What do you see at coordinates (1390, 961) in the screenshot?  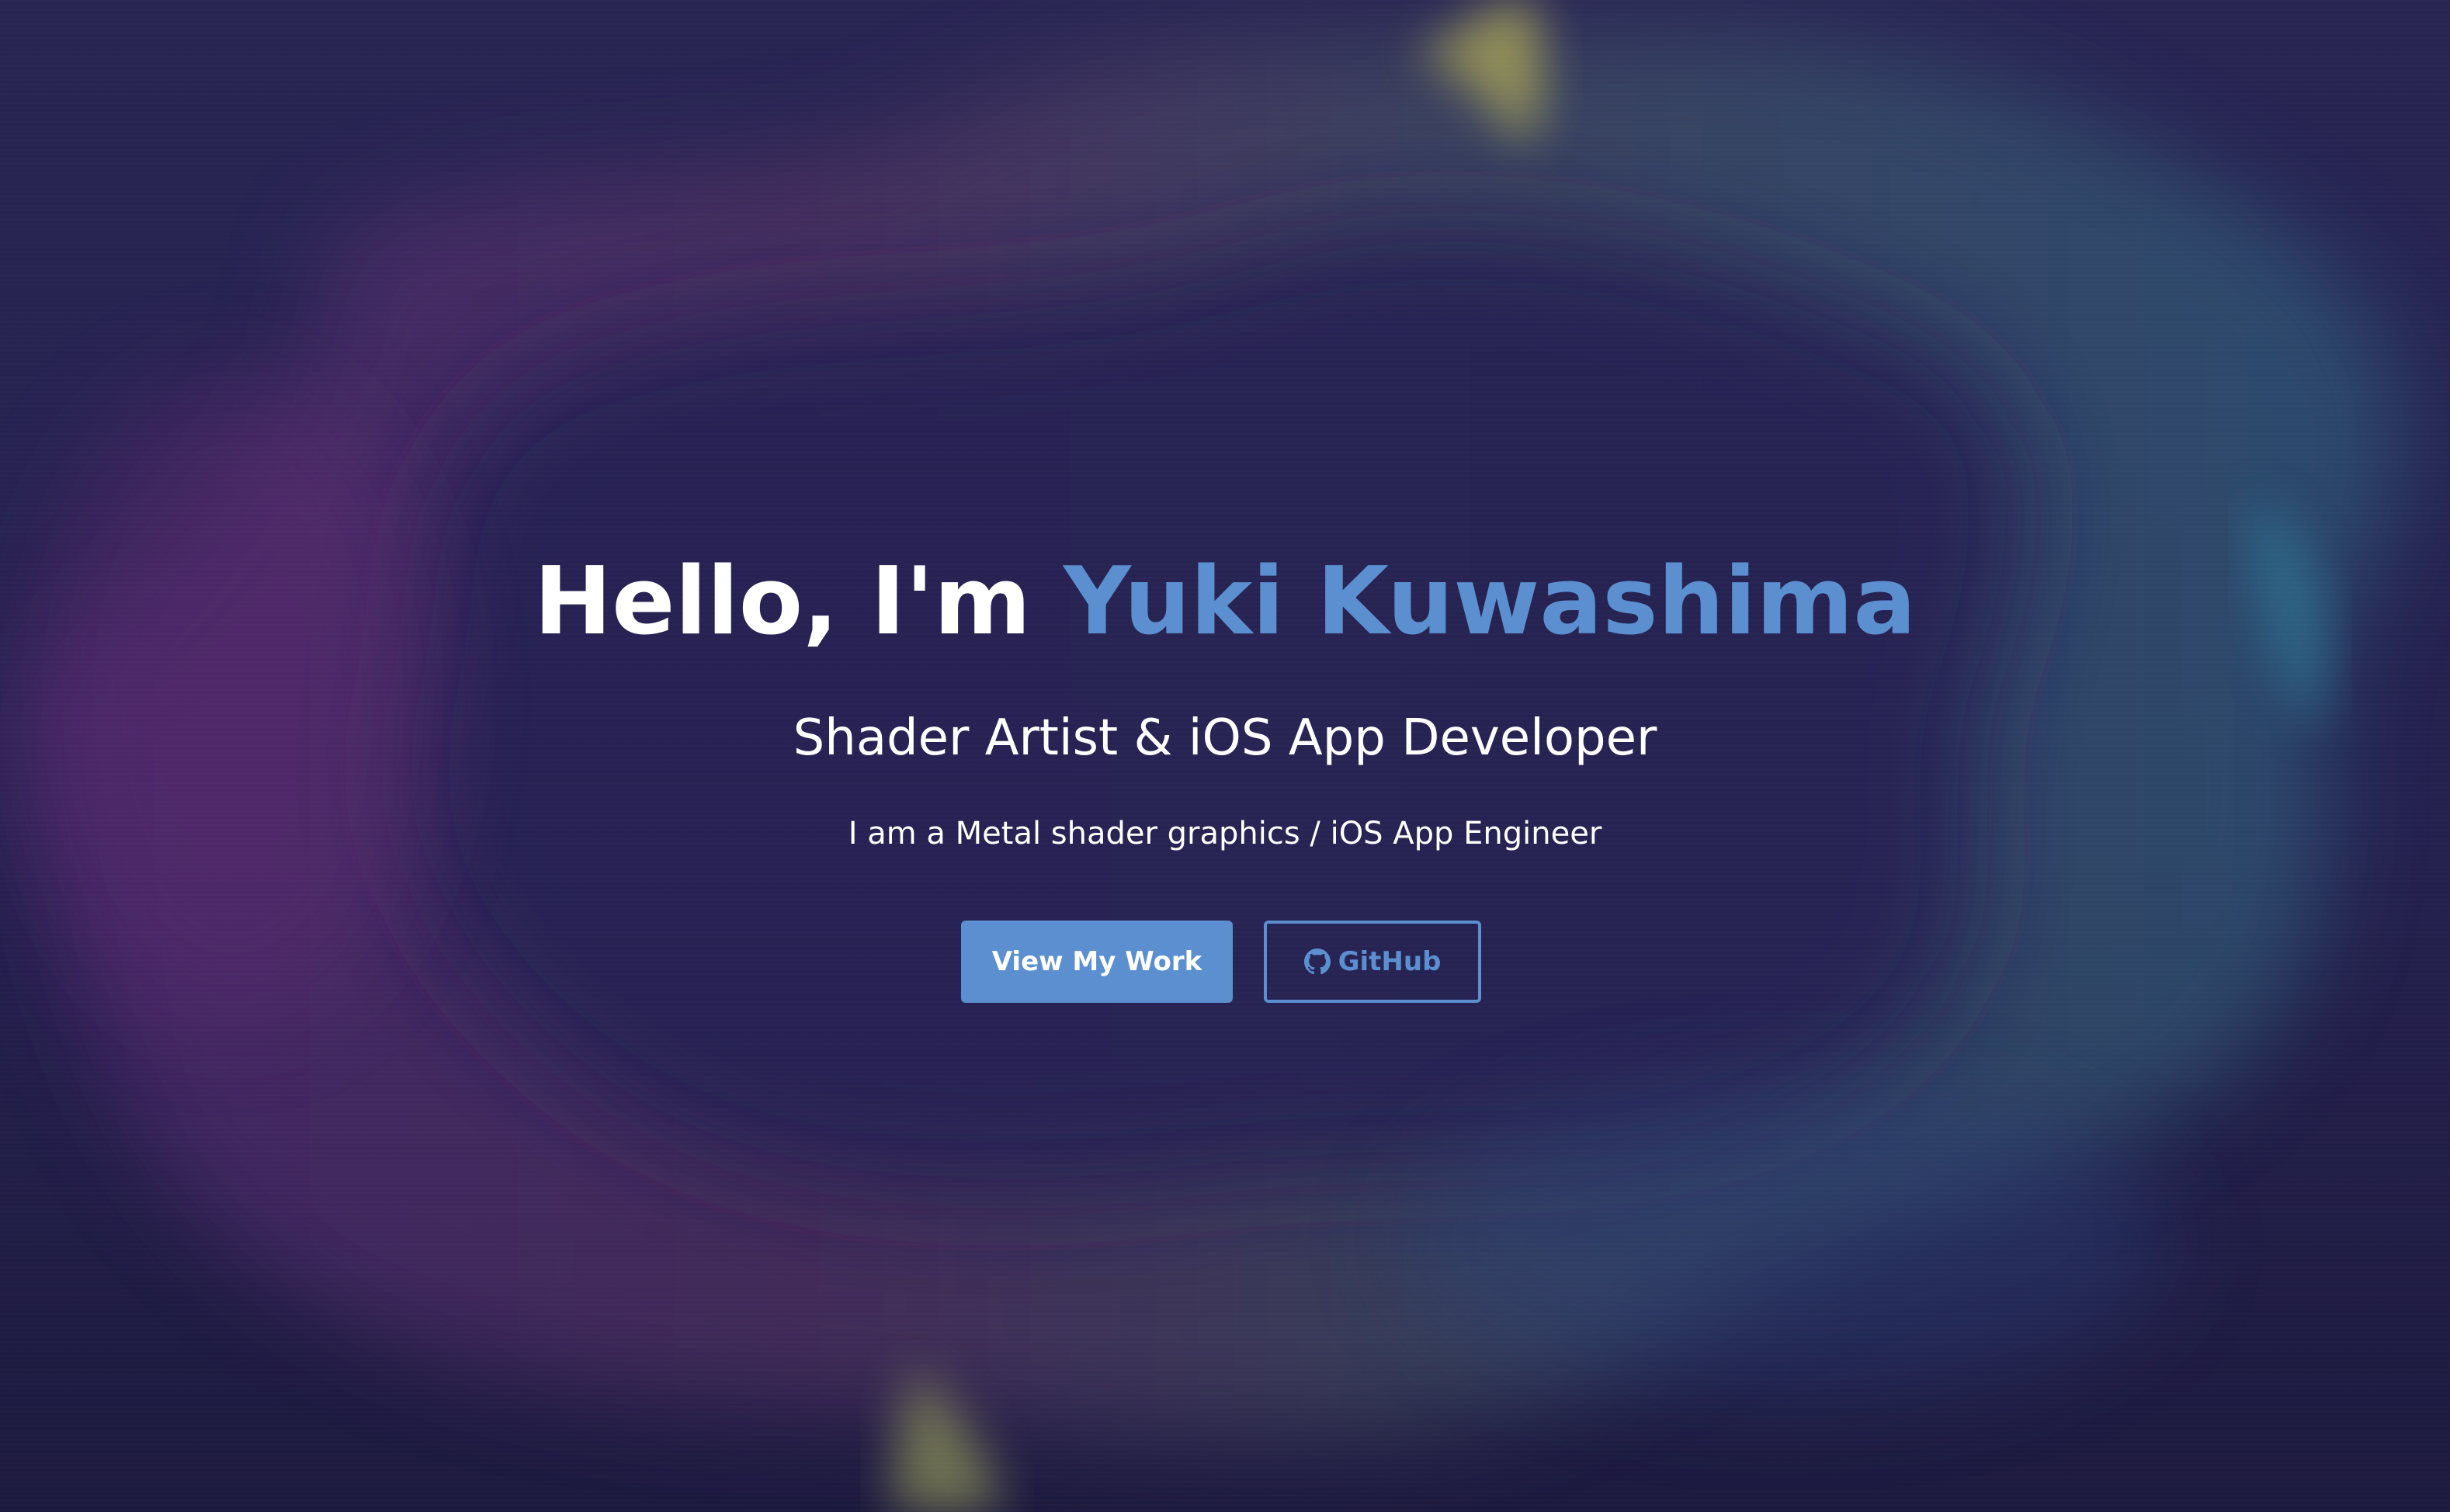 I see `github-label: GitHub` at bounding box center [1390, 961].